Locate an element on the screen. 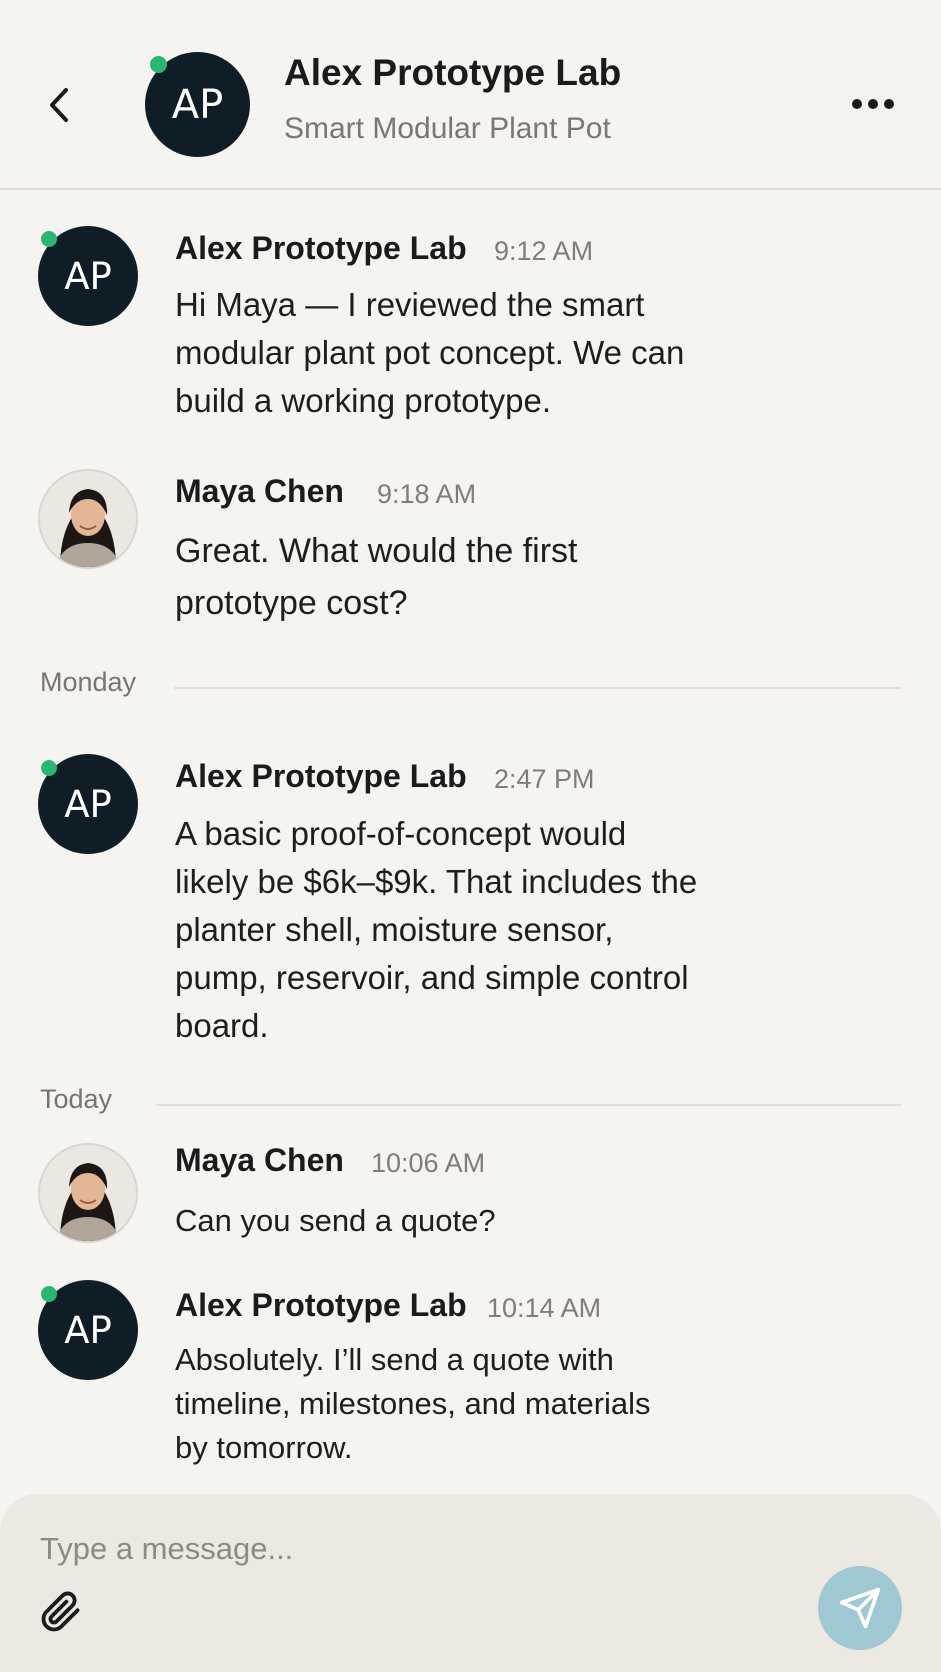 The height and width of the screenshot is (1672, 941). message-time: 10:14 AM is located at coordinates (544, 1308).